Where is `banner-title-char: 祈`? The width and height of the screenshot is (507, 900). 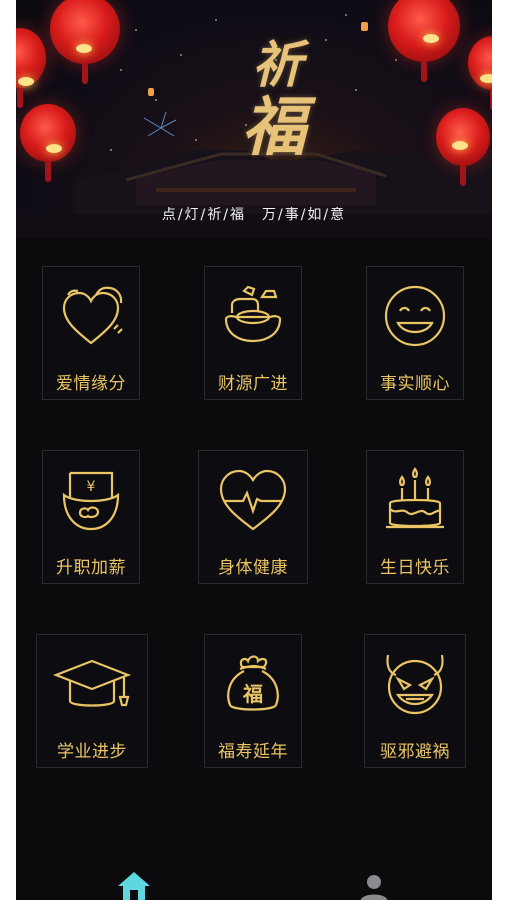 banner-title-char: 祈 is located at coordinates (277, 64).